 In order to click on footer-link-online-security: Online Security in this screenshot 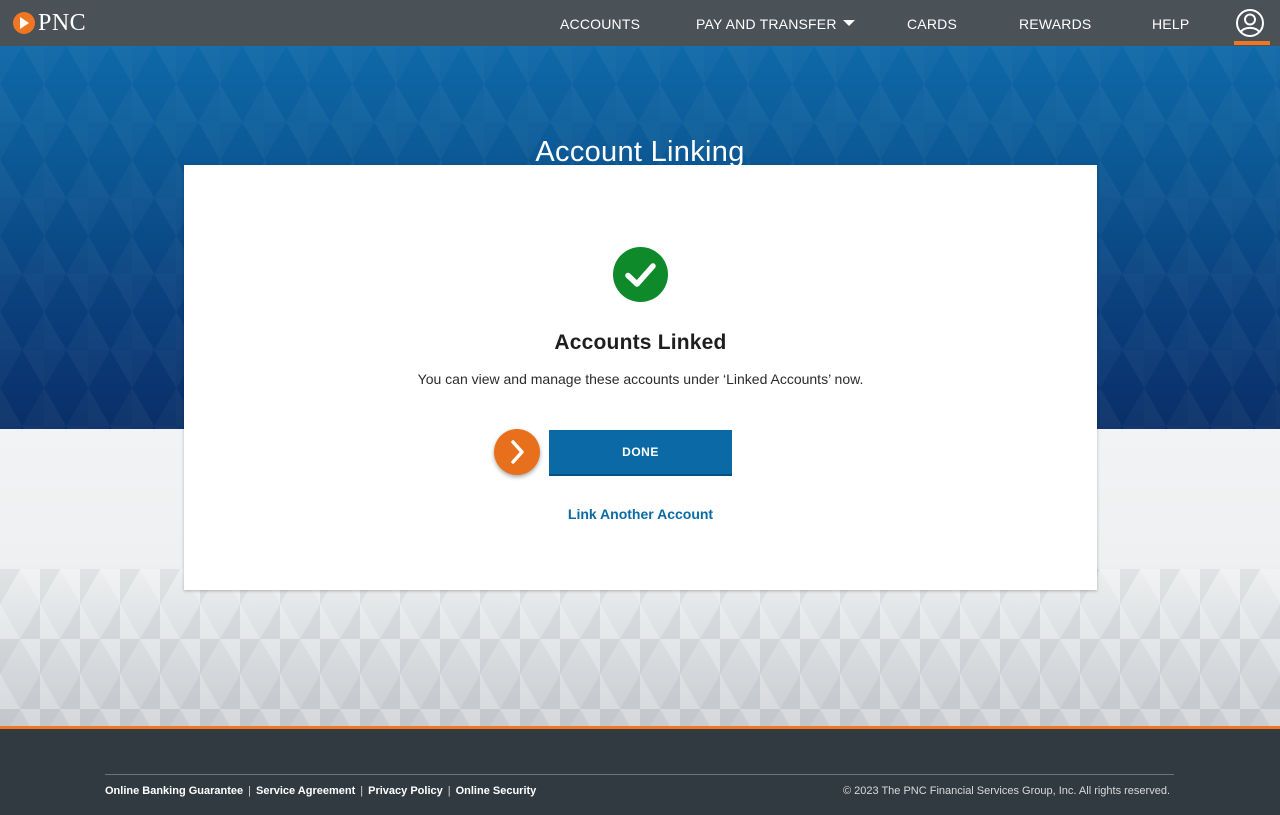, I will do `click(496, 791)`.